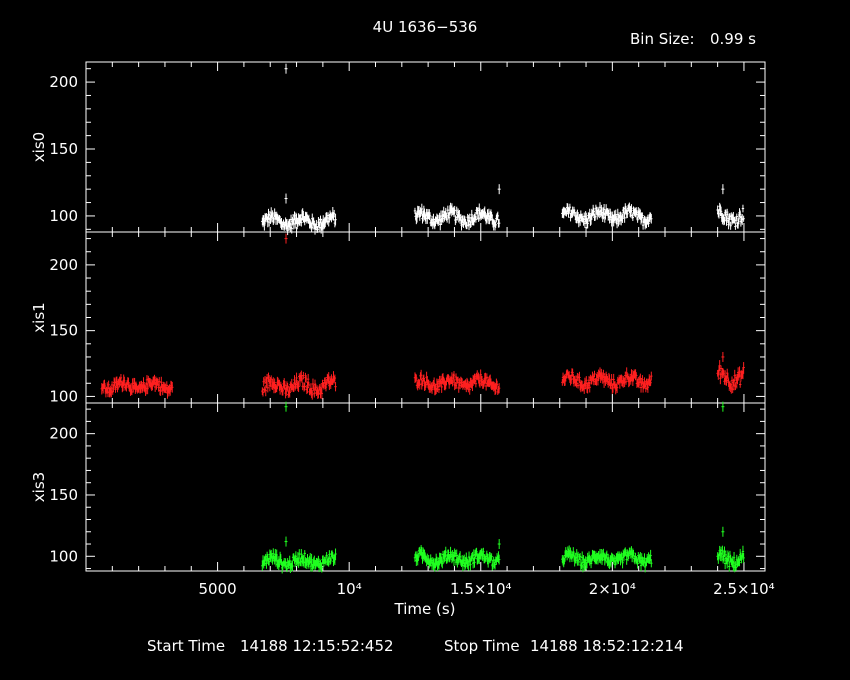 The image size is (850, 680). Describe the element at coordinates (39, 317) in the screenshot. I see `y-axis-label-xis1: xis1` at that location.